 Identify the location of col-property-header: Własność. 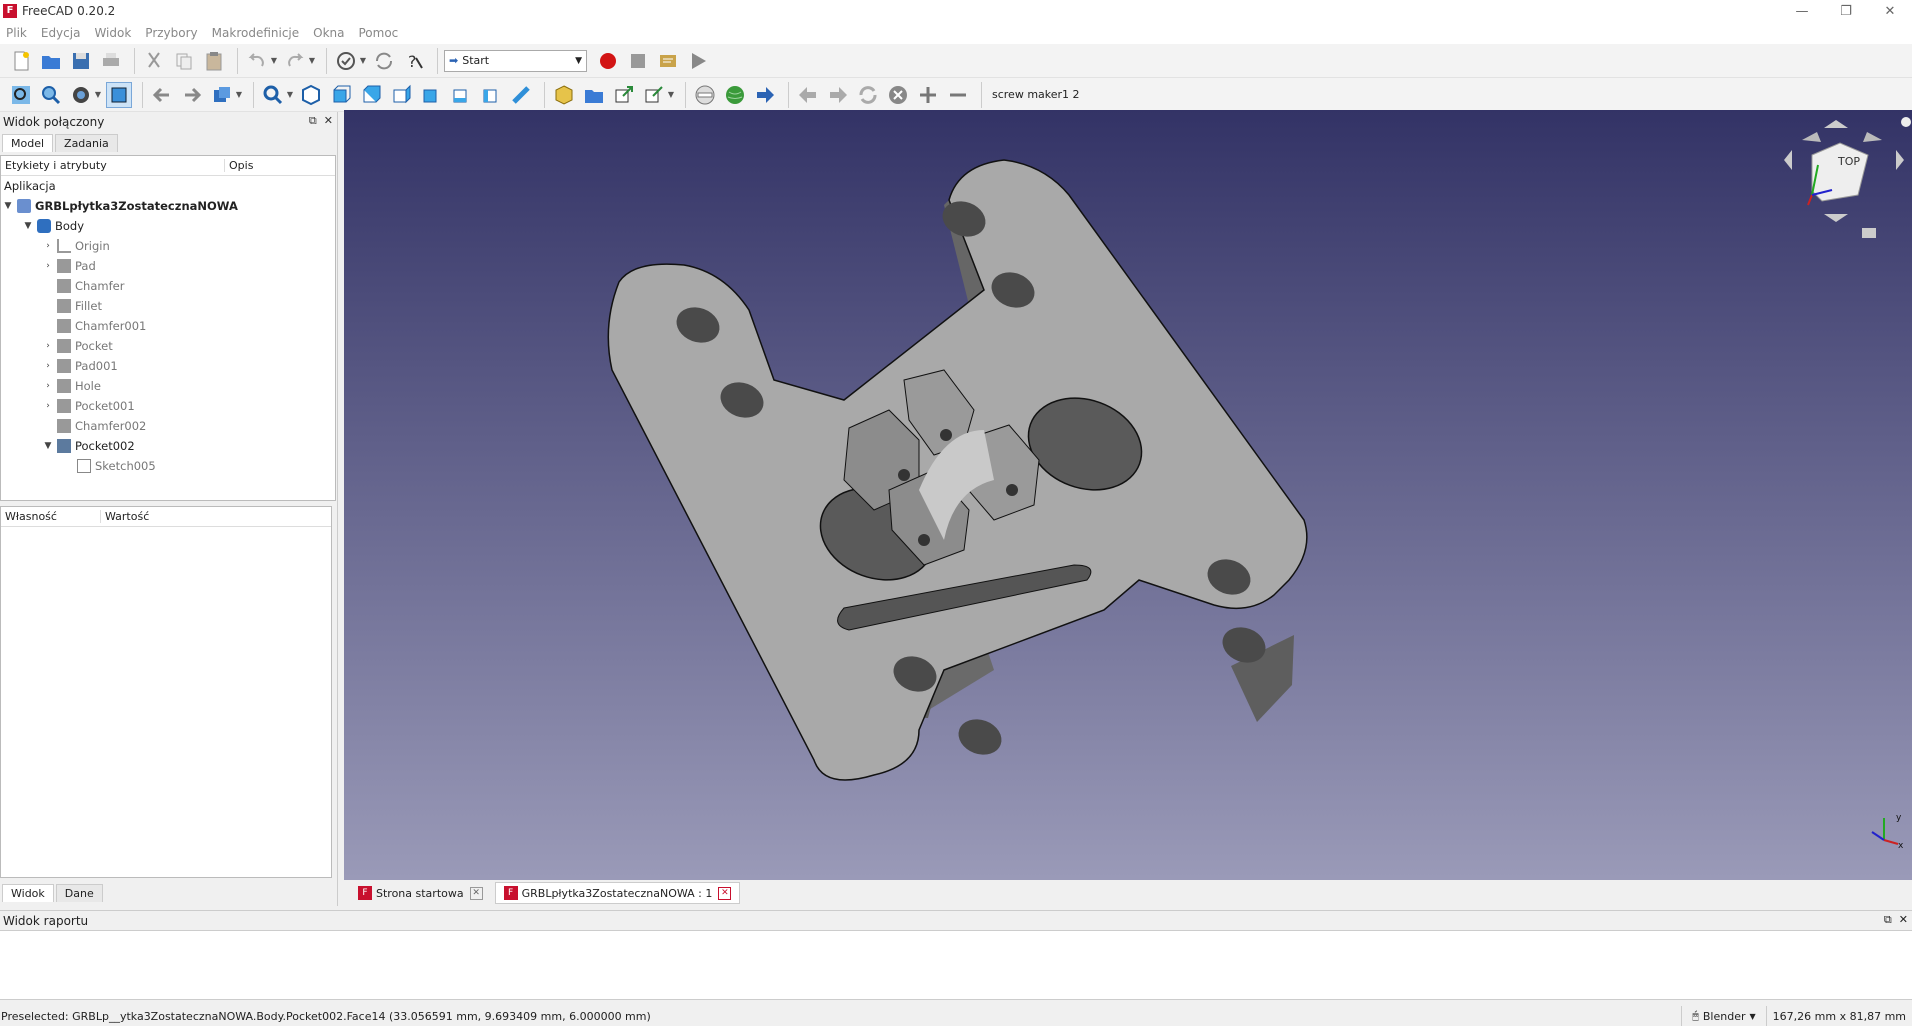
(51, 516).